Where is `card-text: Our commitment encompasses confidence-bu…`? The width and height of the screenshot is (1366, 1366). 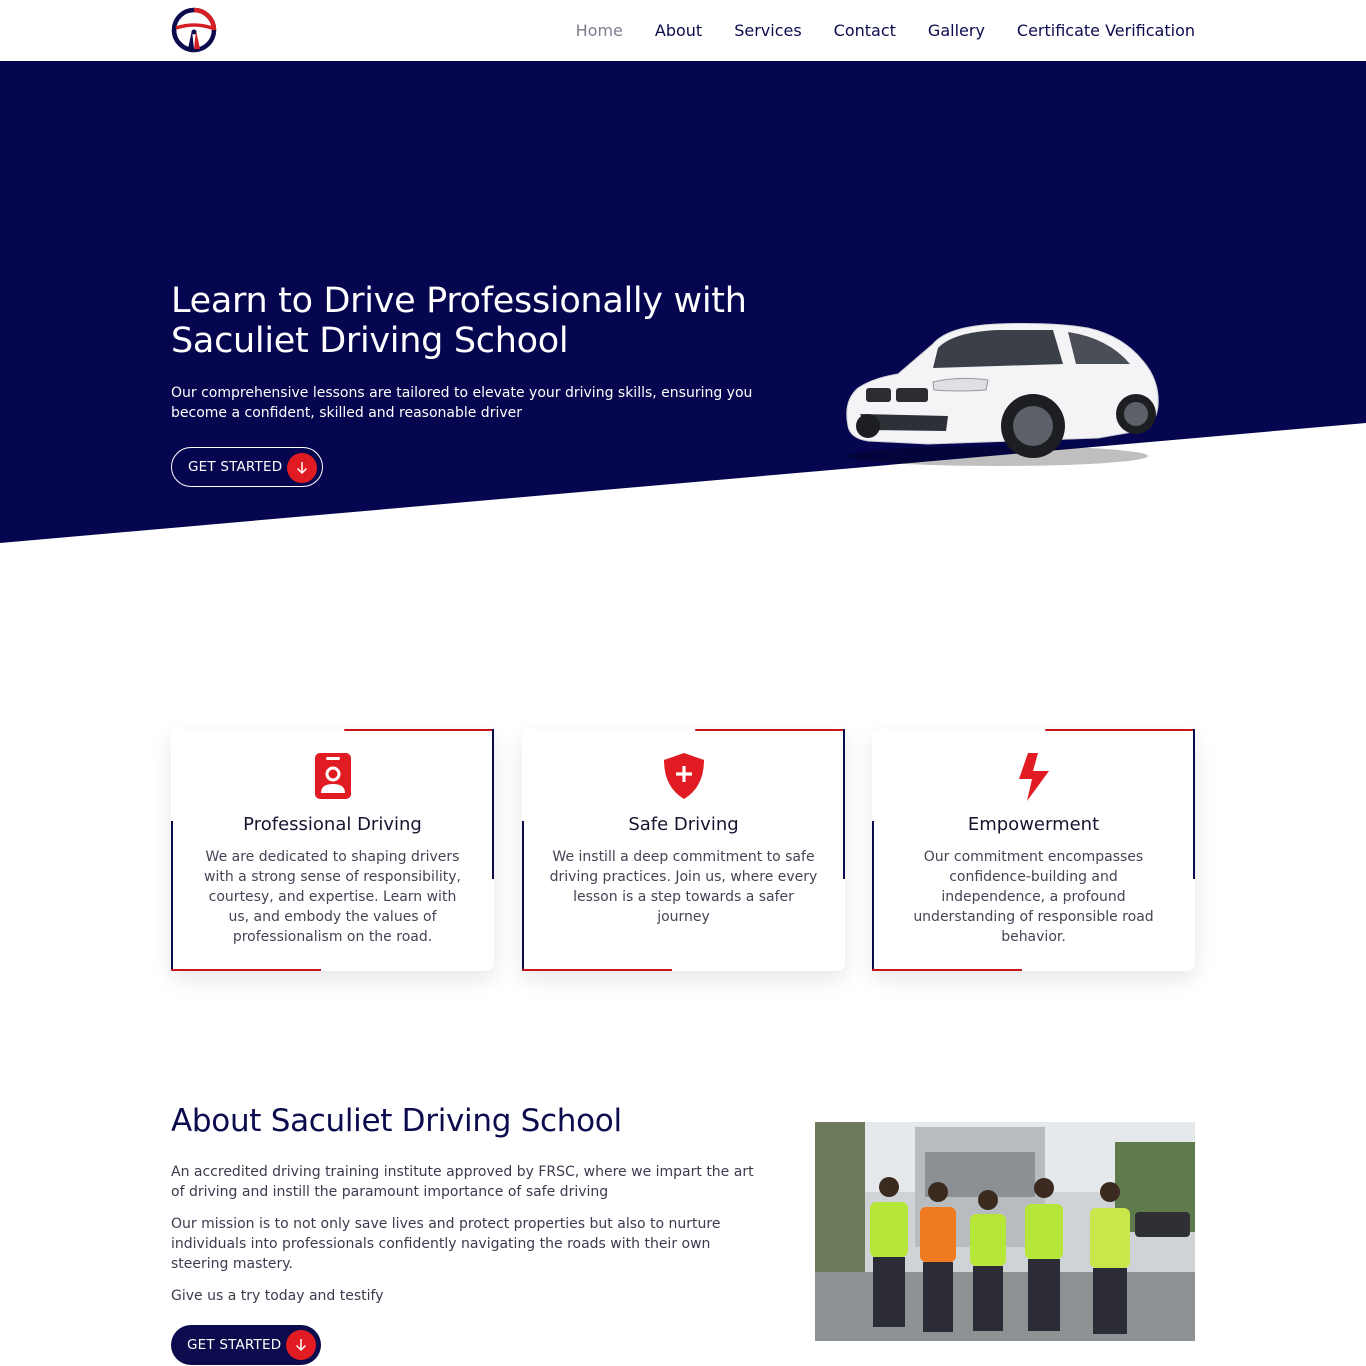
card-text: Our commitment encompasses confidence-bu… is located at coordinates (1033, 897).